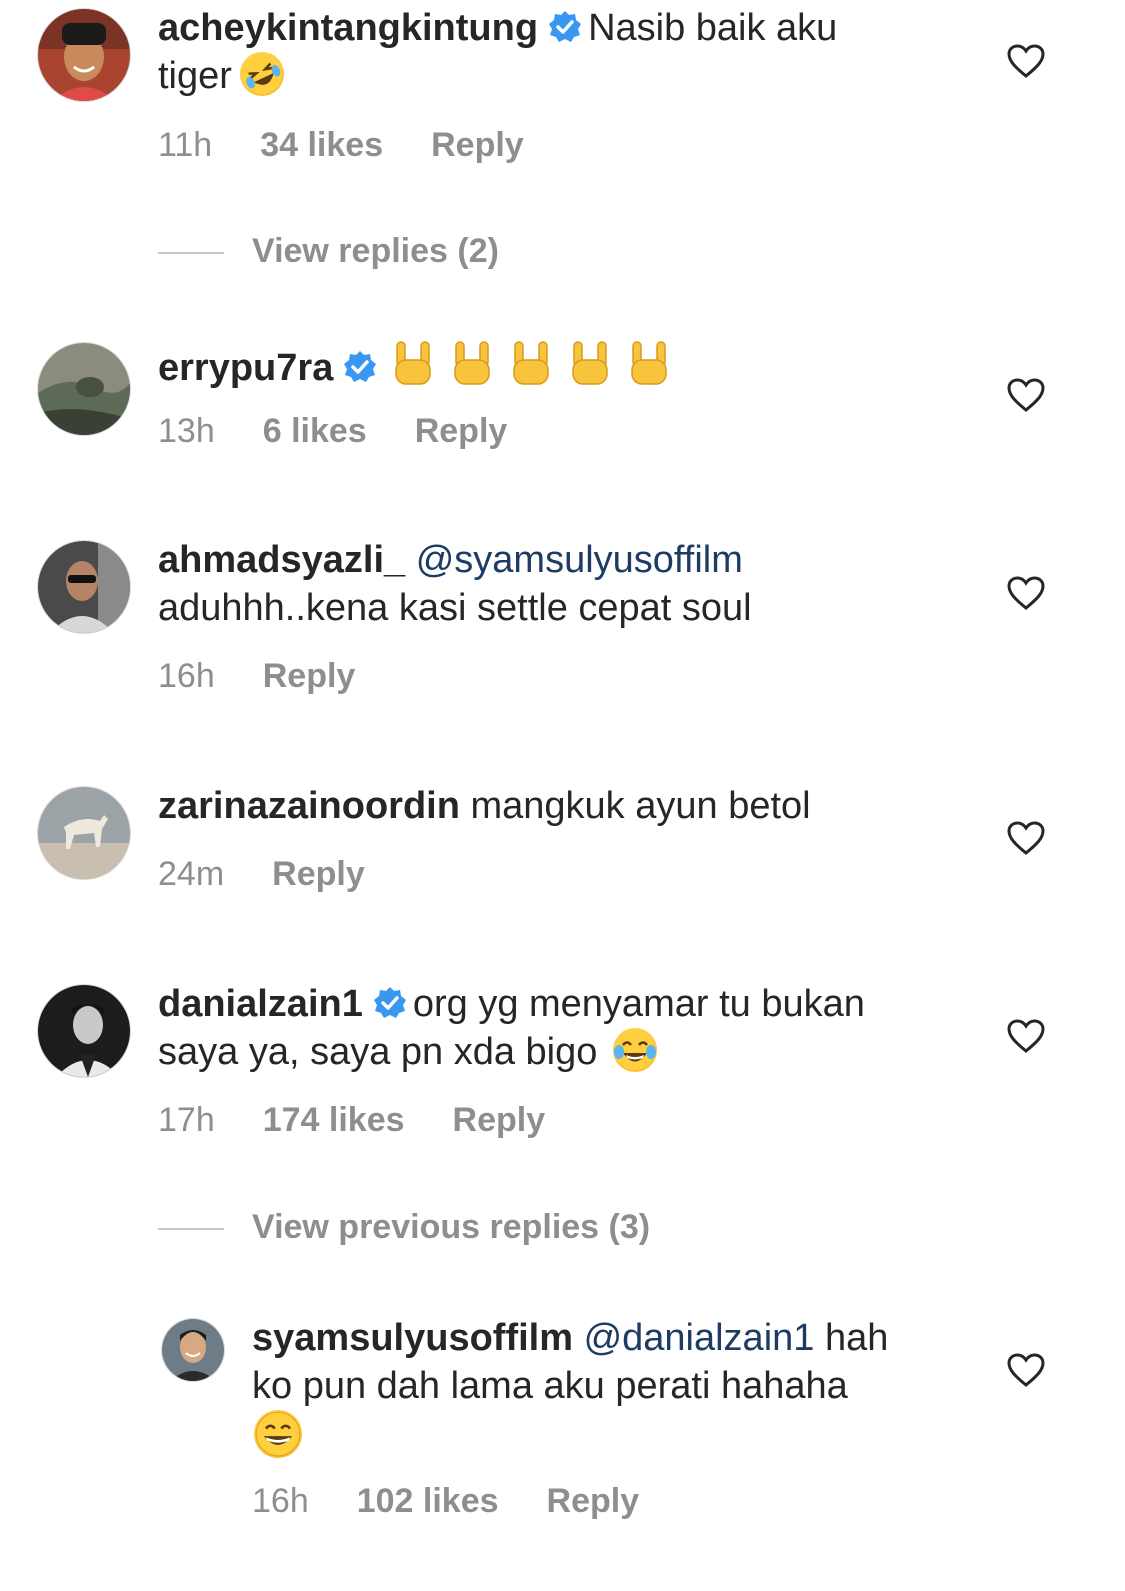  Describe the element at coordinates (185, 145) in the screenshot. I see `comment-time: 11h` at that location.